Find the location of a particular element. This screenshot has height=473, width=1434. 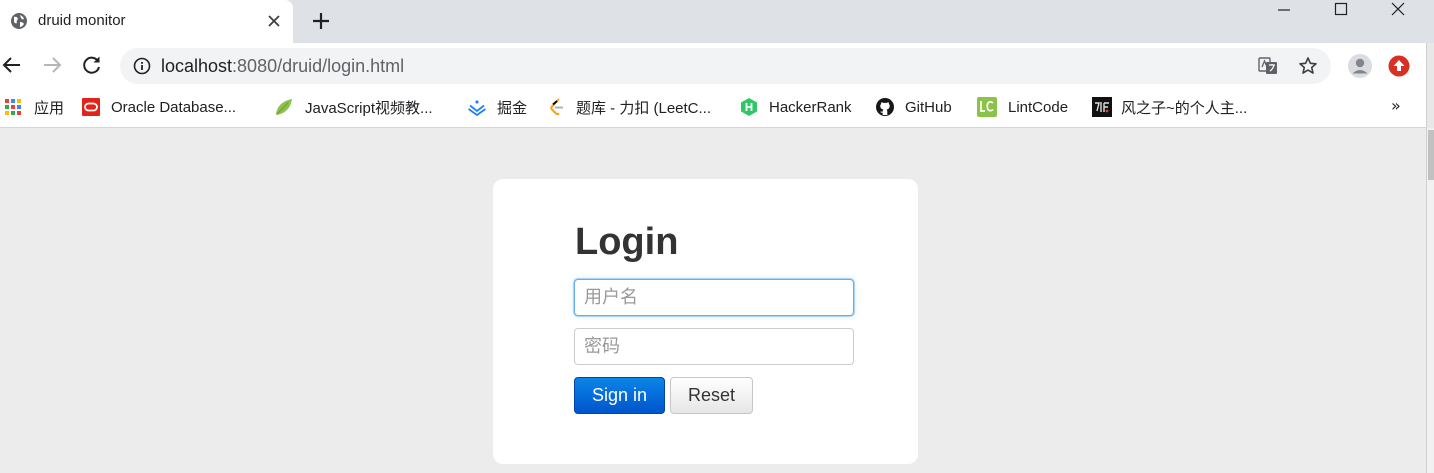

bookmark-lintcode: LintCode is located at coordinates (1022, 107).